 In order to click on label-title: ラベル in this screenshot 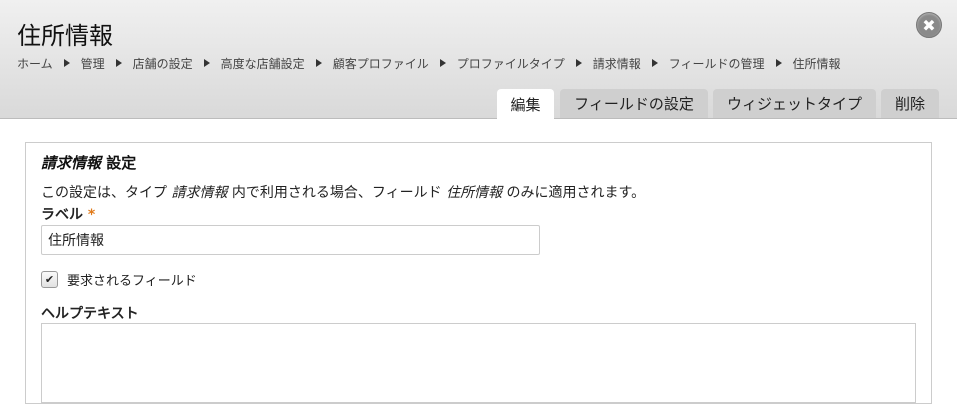, I will do `click(62, 215)`.